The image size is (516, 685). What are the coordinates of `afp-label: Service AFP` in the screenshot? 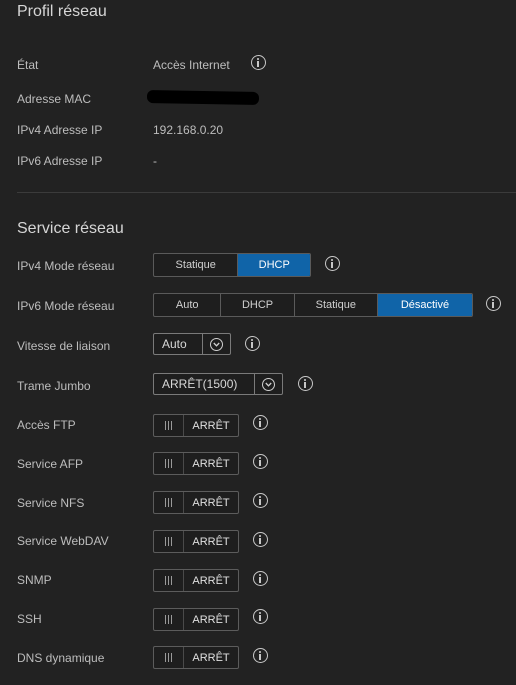 It's located at (50, 464).